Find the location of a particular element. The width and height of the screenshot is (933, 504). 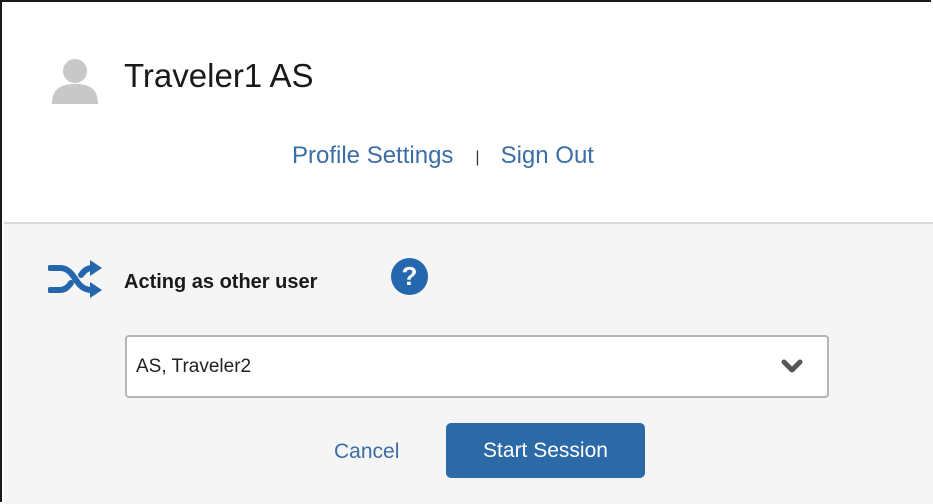

start-session-button: Start Session is located at coordinates (545, 450).